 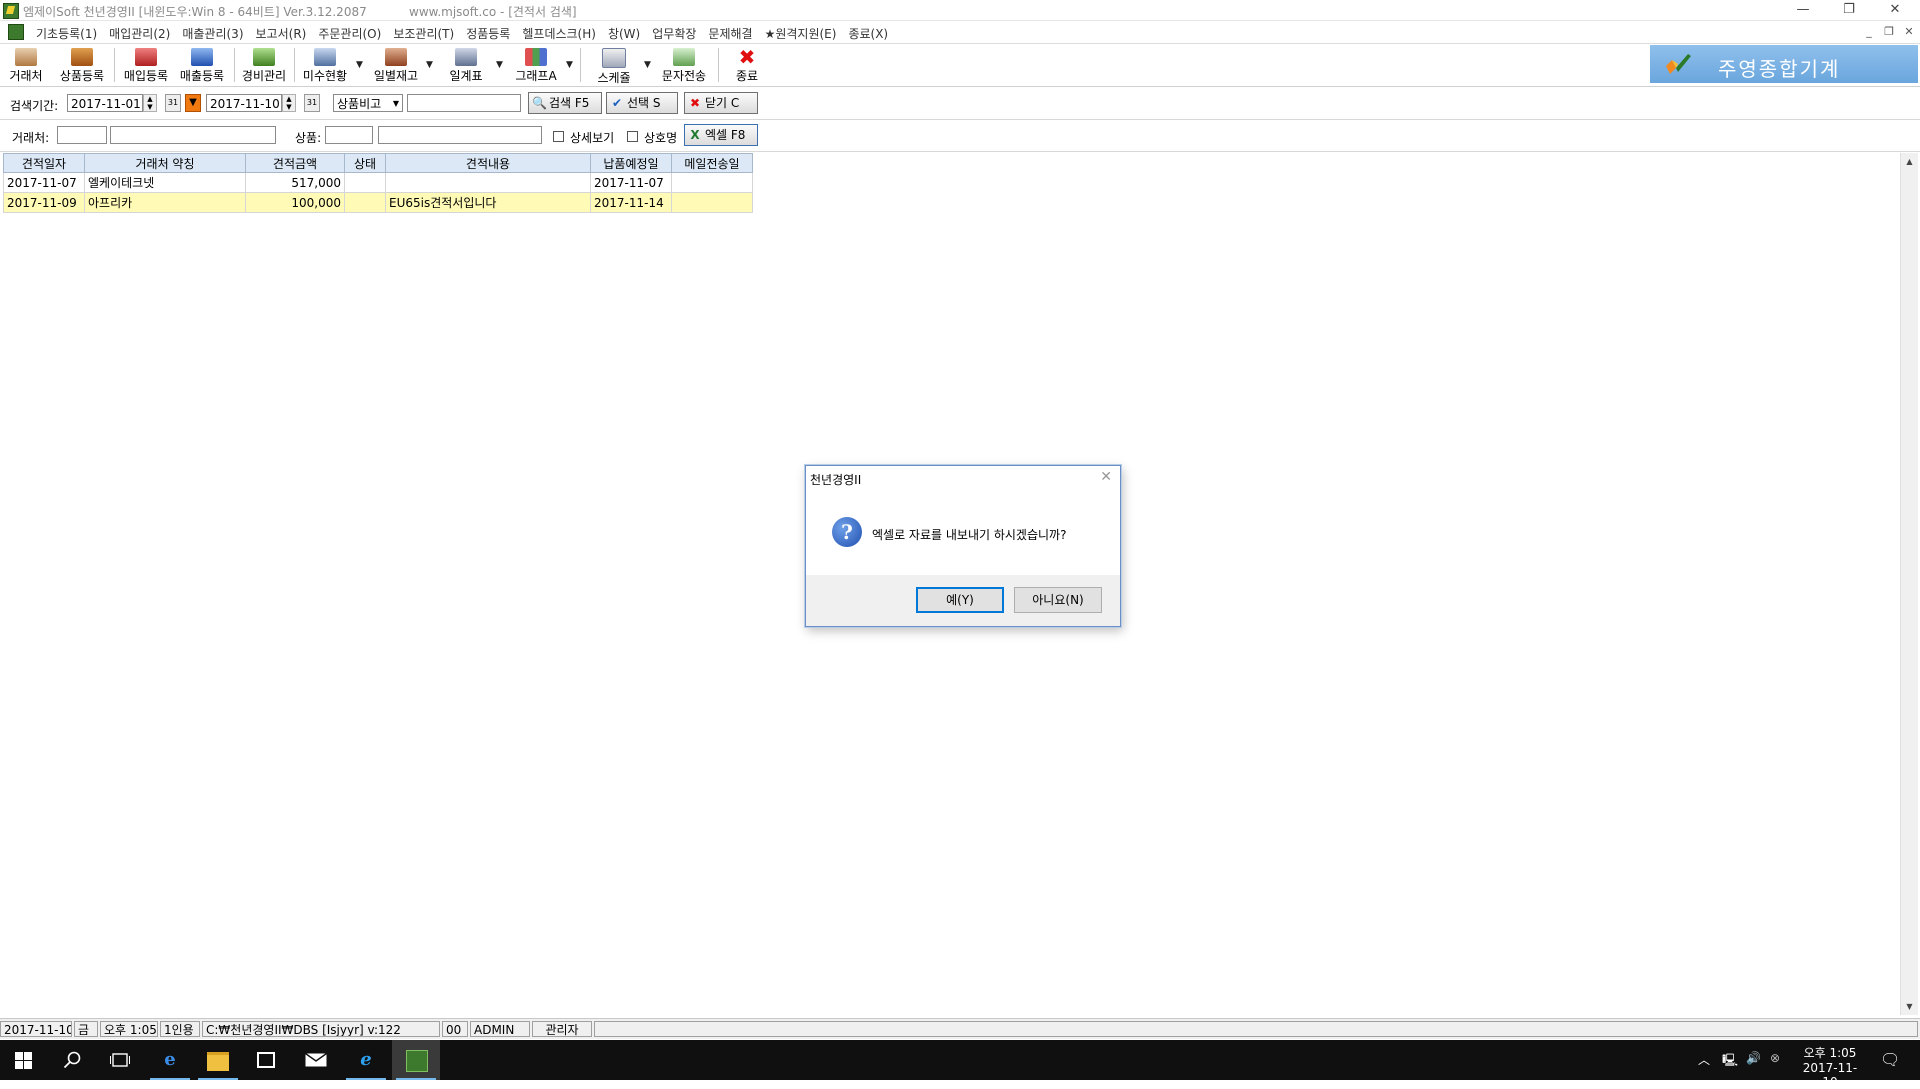 I want to click on close-window-button: ✕, so click(x=1895, y=10).